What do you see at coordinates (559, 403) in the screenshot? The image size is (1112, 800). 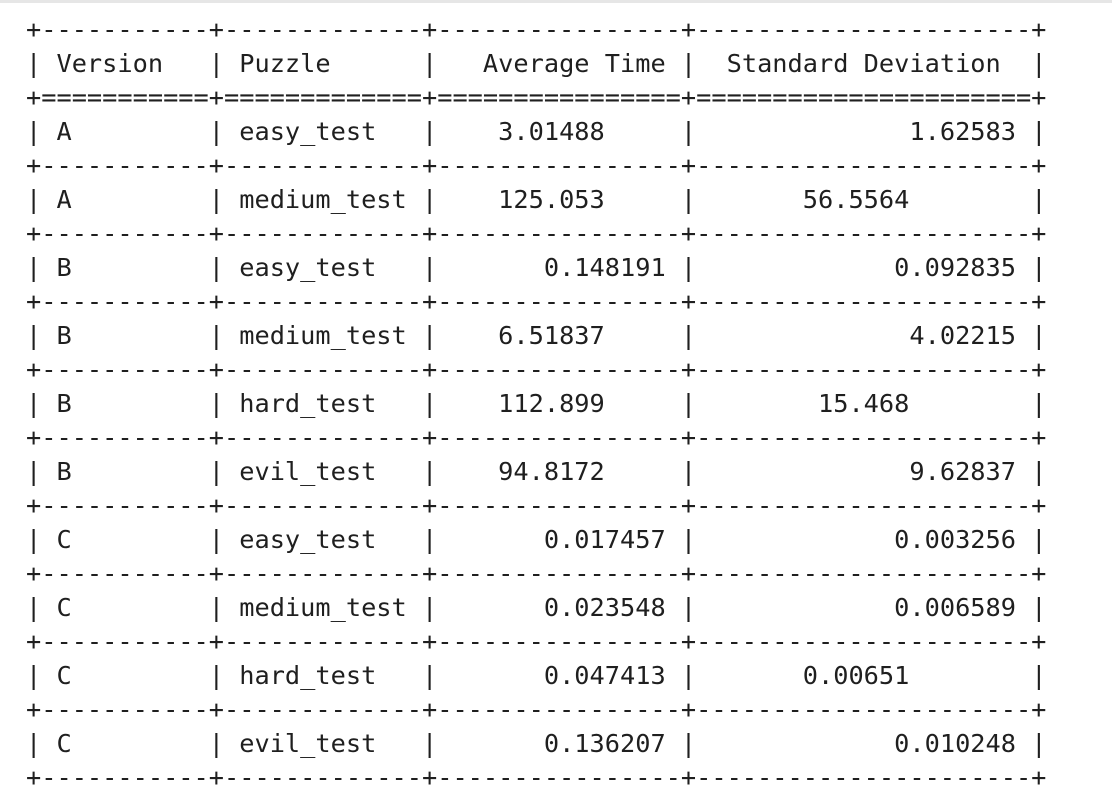 I see `table-cell: 112.899` at bounding box center [559, 403].